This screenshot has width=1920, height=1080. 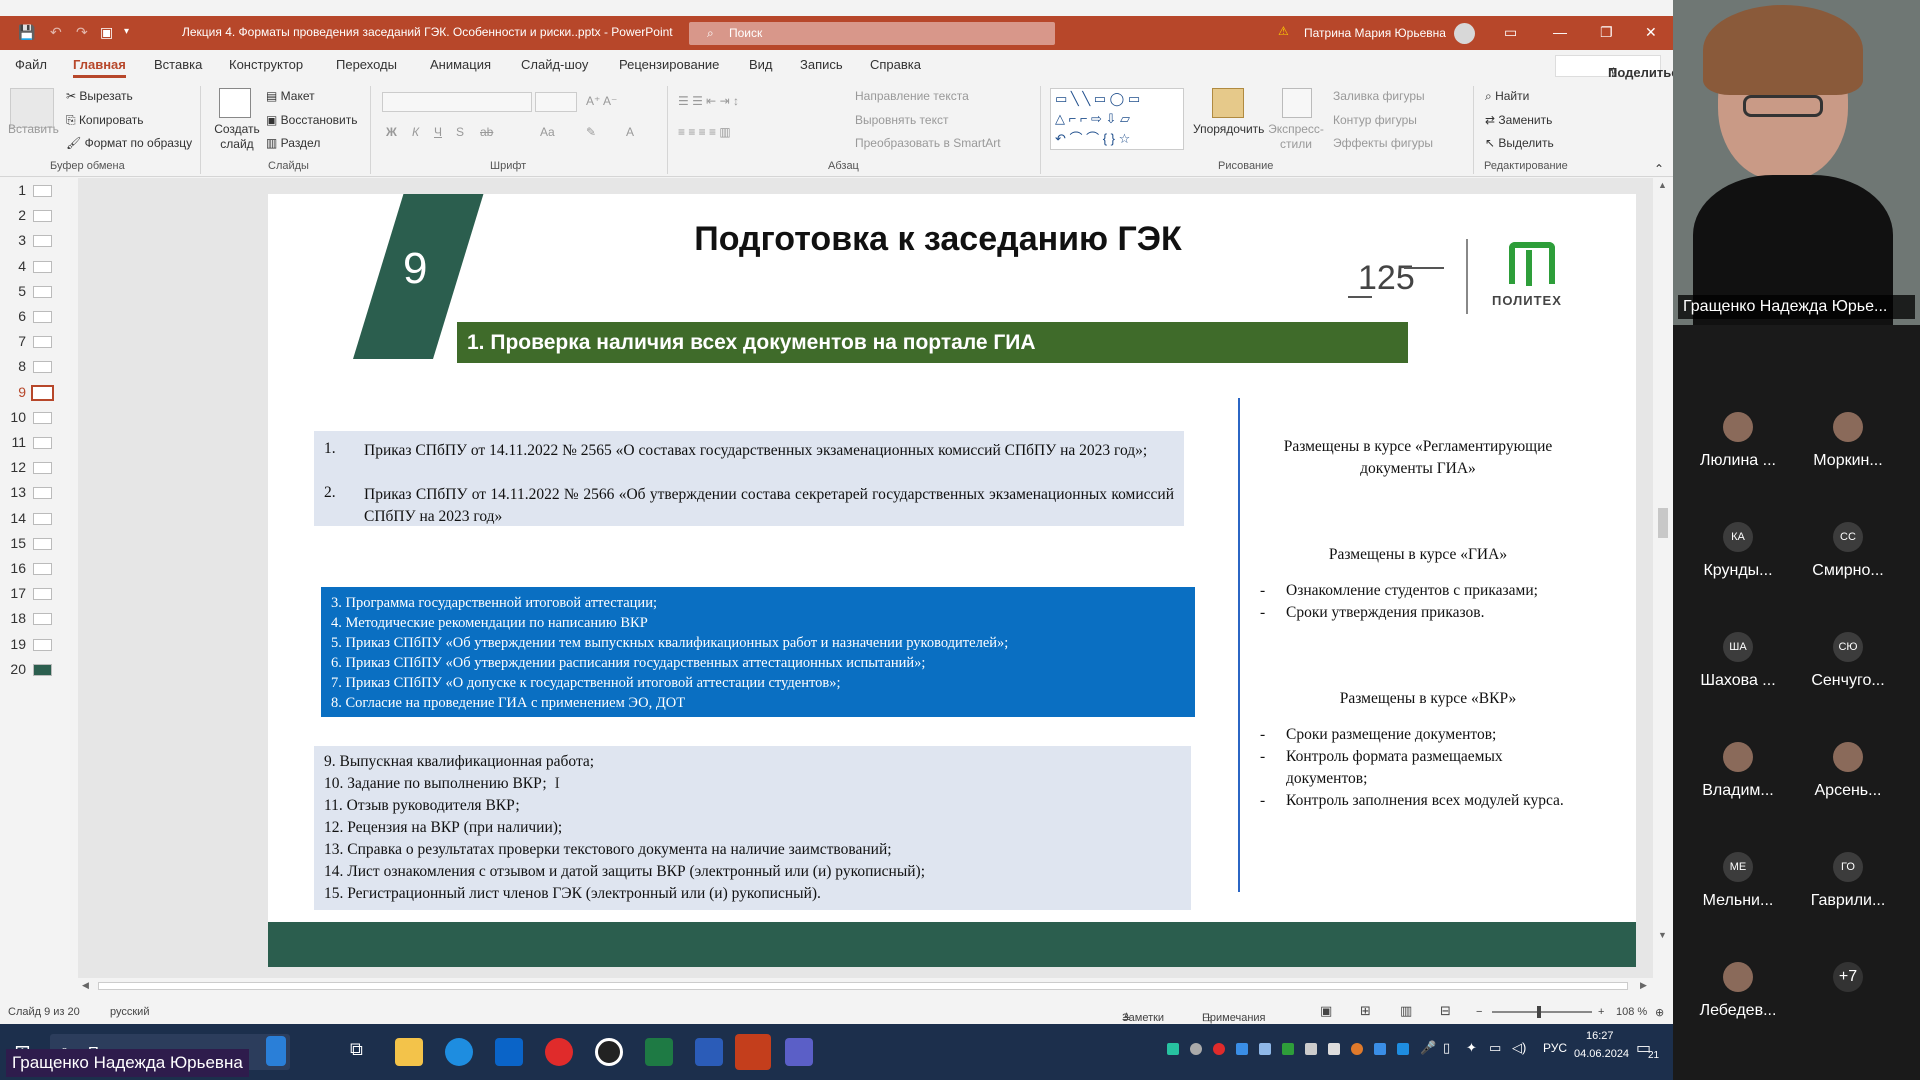 What do you see at coordinates (509, 1052) in the screenshot?
I see `outlook-icon` at bounding box center [509, 1052].